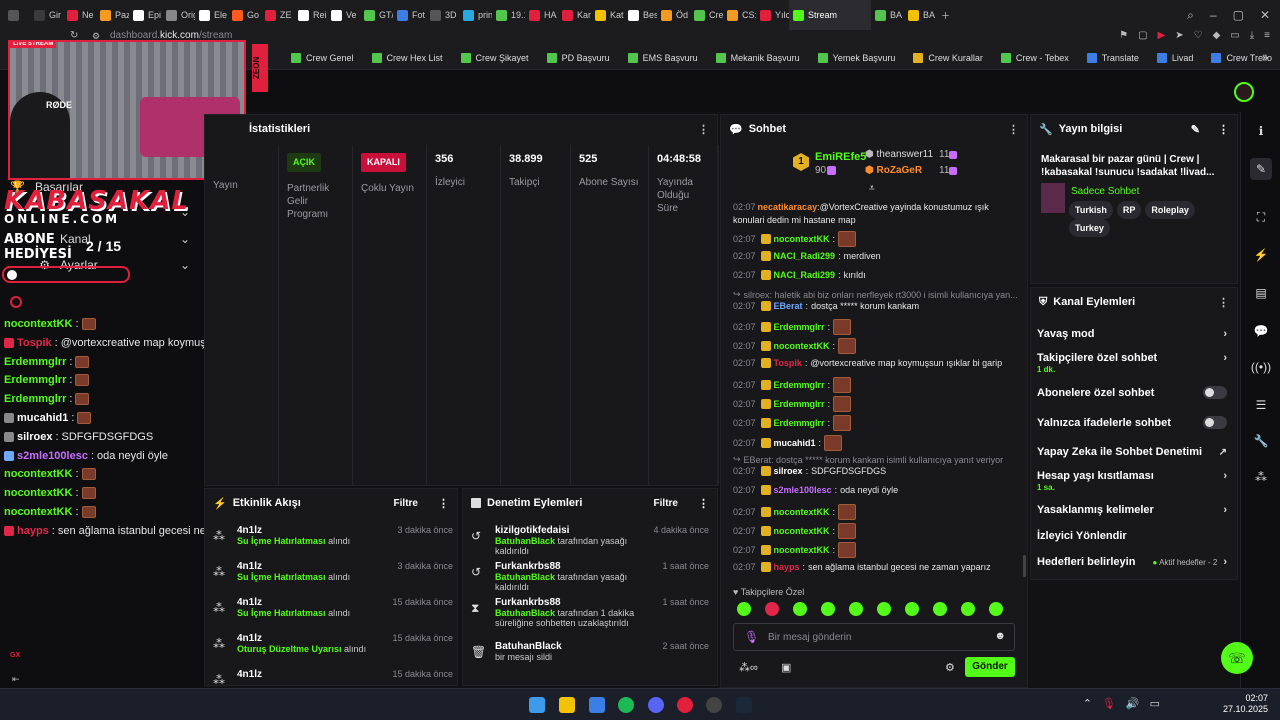 The width and height of the screenshot is (1280, 720). Describe the element at coordinates (244, 15) in the screenshot. I see `browser-tab: Go` at that location.